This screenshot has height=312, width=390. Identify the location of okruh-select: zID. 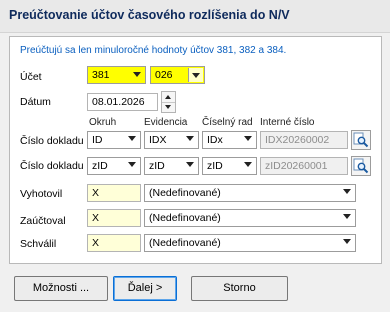
(114, 166).